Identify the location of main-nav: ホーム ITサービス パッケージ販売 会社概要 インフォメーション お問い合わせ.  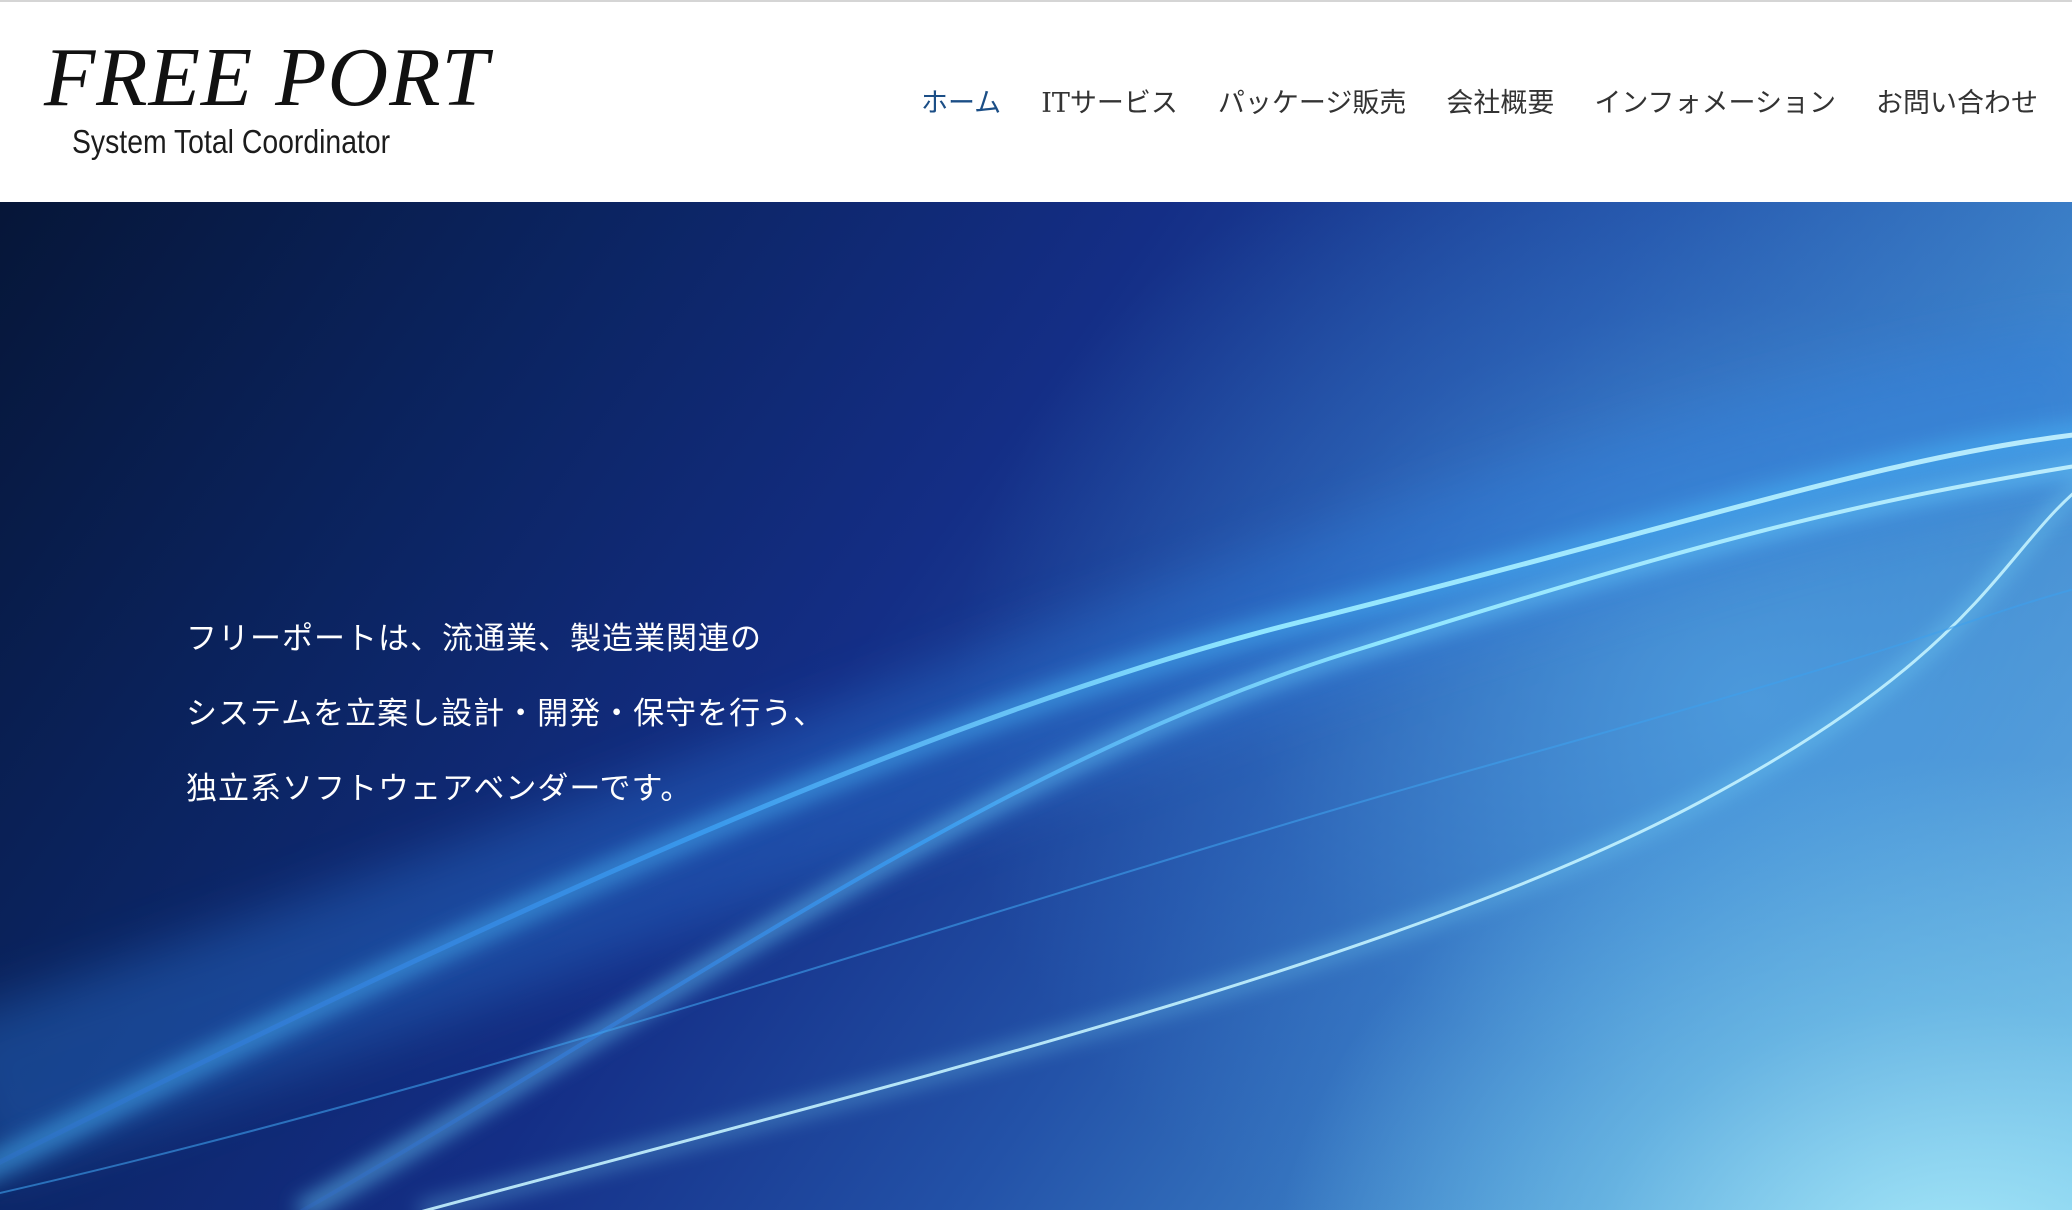
(1479, 104).